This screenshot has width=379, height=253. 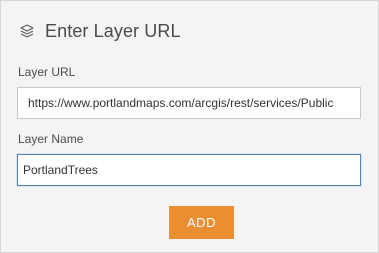 What do you see at coordinates (27, 31) in the screenshot?
I see `layers-icon` at bounding box center [27, 31].